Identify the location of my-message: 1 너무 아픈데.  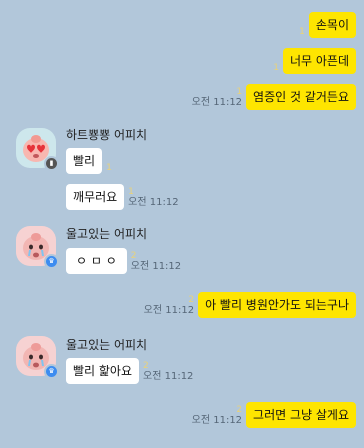
(314, 61).